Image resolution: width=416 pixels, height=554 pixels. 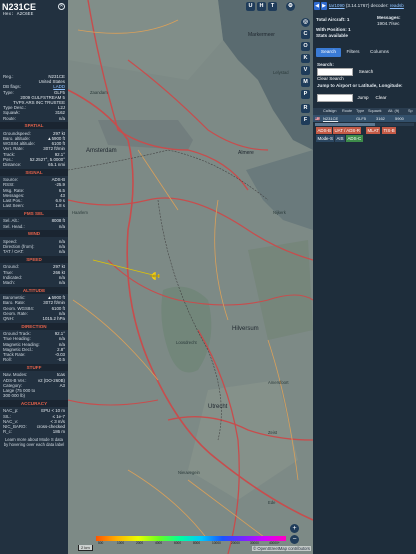 I want to click on side-button-r: R, so click(x=305, y=108).